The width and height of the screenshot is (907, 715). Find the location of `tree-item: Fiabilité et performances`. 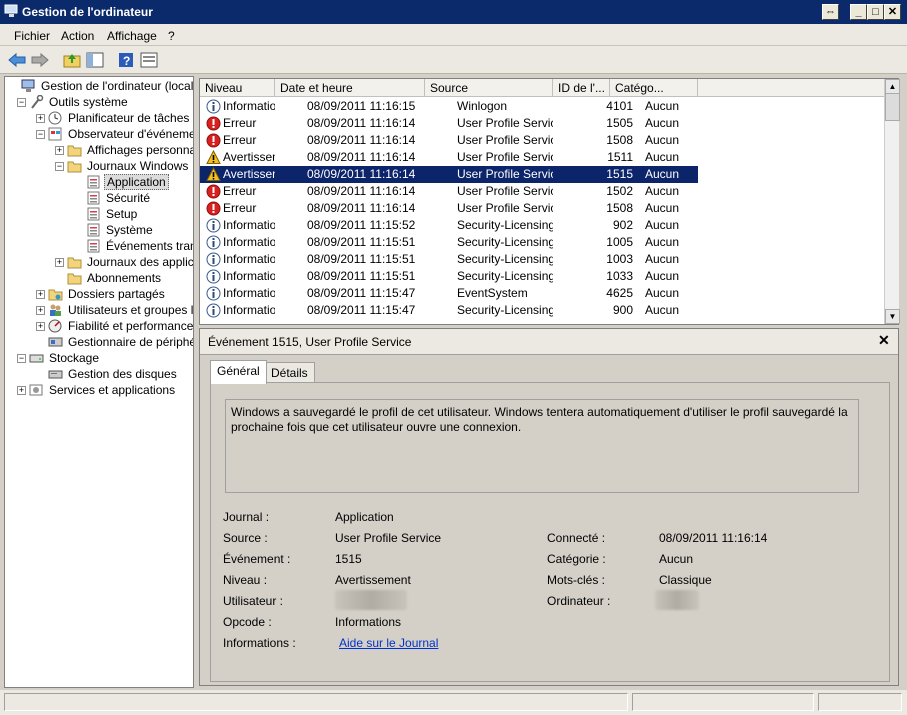

tree-item: Fiabilité et performances is located at coordinates (120, 326).